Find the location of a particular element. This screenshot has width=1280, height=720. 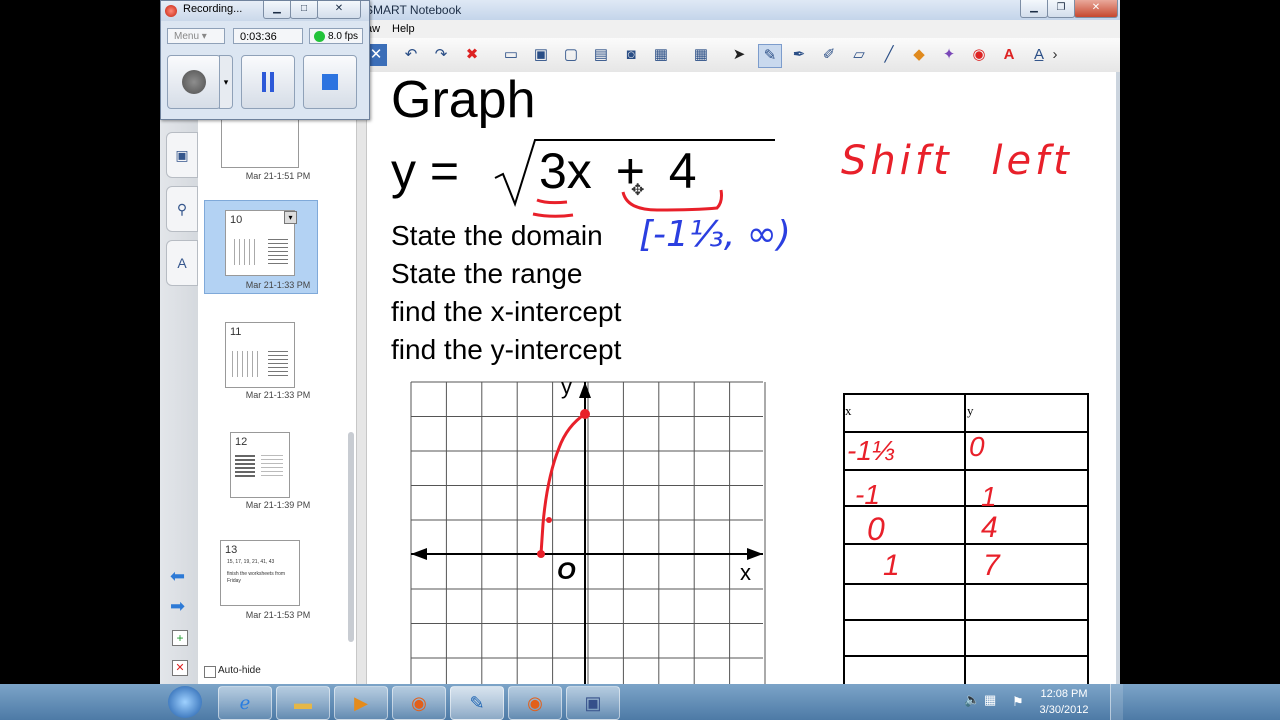

move-cursor-icon: ✥ is located at coordinates (638, 190).